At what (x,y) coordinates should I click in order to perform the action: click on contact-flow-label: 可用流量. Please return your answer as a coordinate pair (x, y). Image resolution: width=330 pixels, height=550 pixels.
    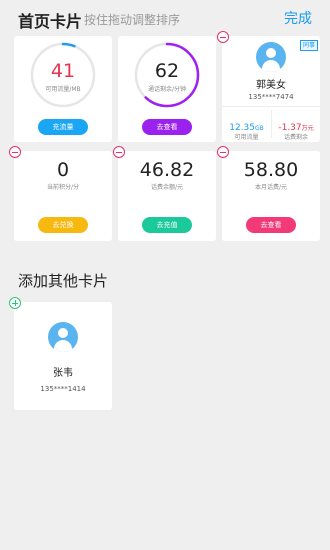
    Looking at the image, I should click on (246, 137).